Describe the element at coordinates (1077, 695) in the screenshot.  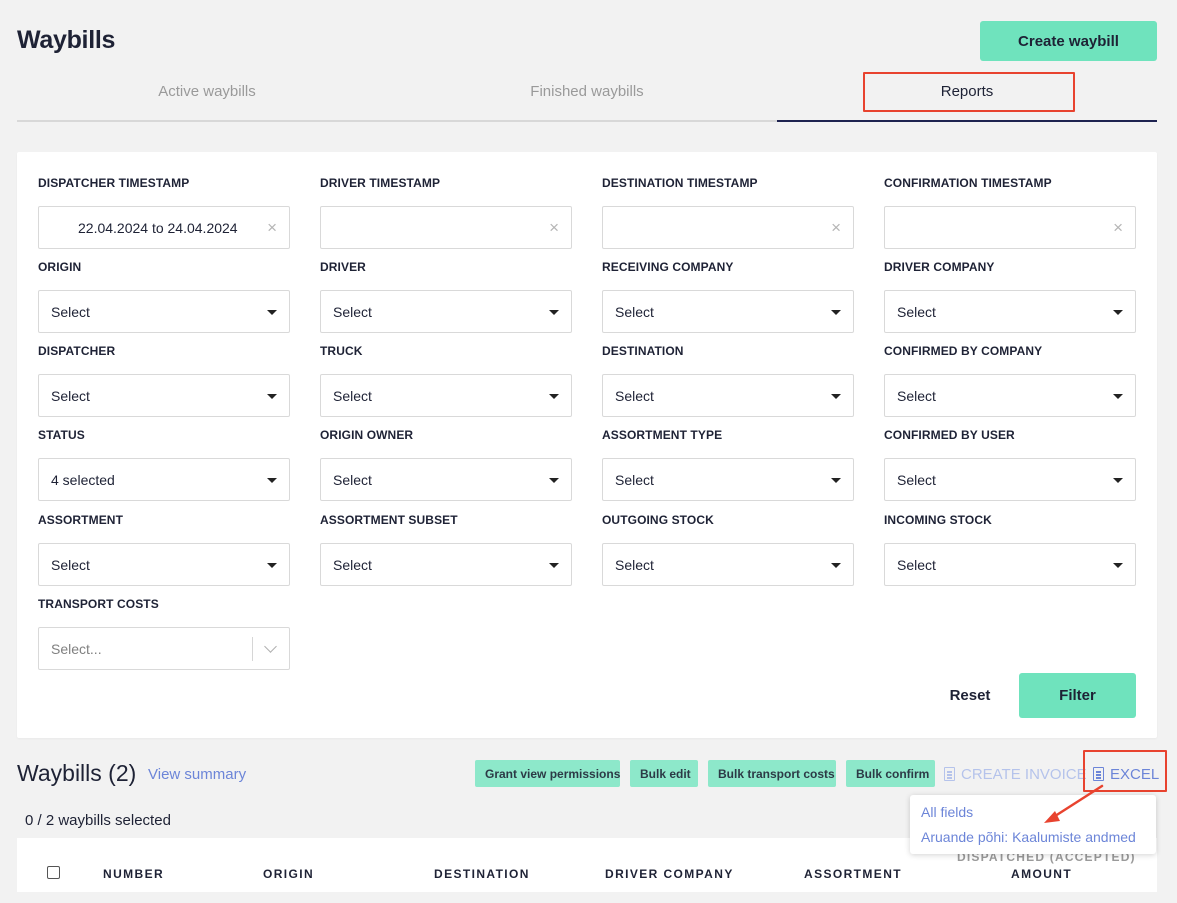
I see `filter-button: Filter` at that location.